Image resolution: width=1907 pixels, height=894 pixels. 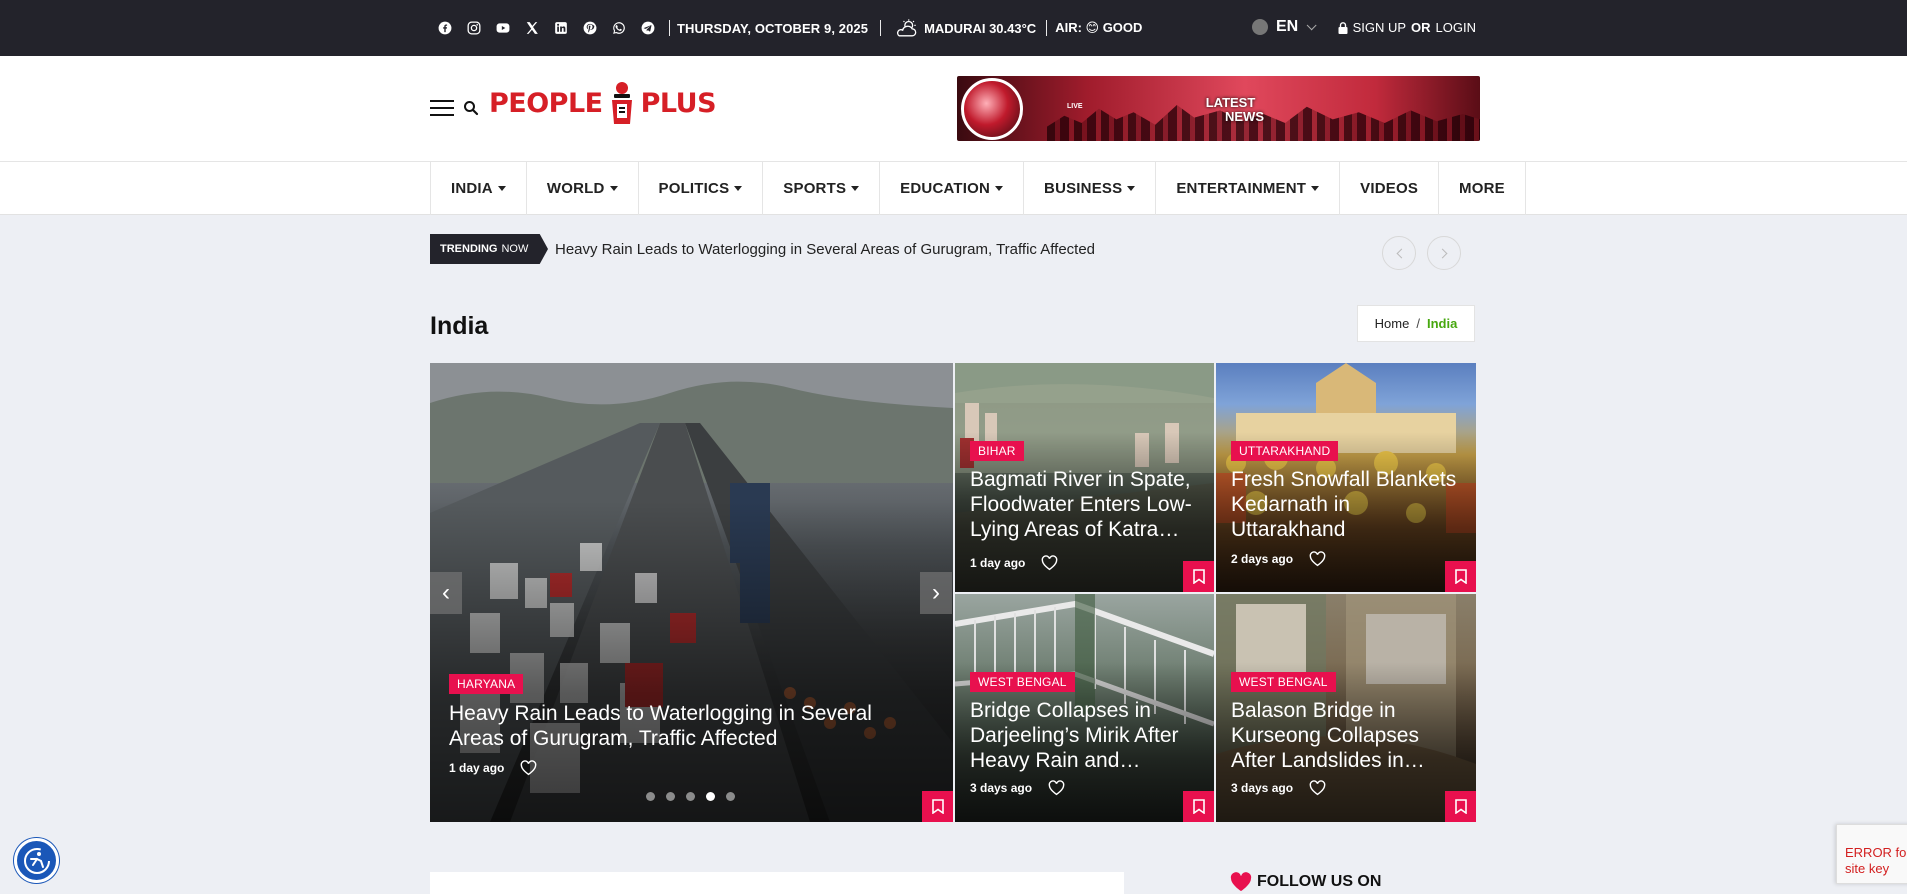 What do you see at coordinates (1871, 854) in the screenshot?
I see `recaptcha-error-badge: ERROR for site key` at bounding box center [1871, 854].